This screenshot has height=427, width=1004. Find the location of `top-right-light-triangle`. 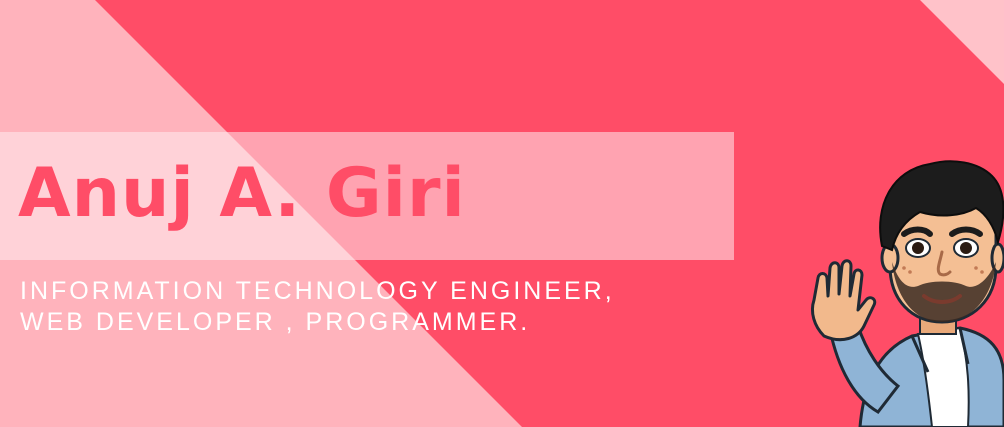

top-right-light-triangle is located at coordinates (962, 42).